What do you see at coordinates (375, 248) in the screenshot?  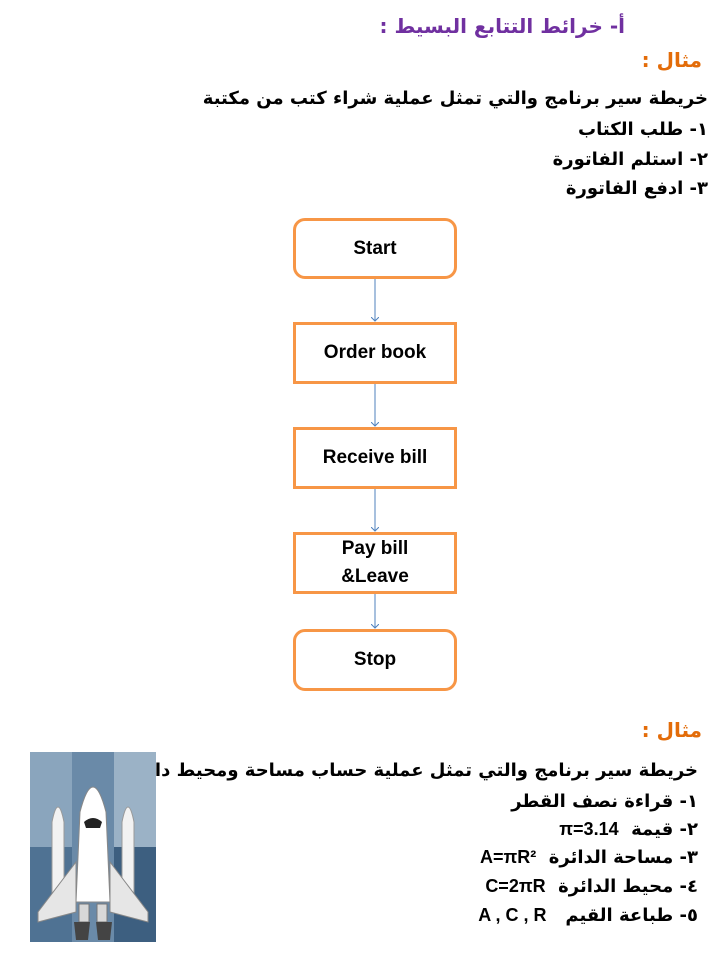 I see `flowchart-start: Start` at bounding box center [375, 248].